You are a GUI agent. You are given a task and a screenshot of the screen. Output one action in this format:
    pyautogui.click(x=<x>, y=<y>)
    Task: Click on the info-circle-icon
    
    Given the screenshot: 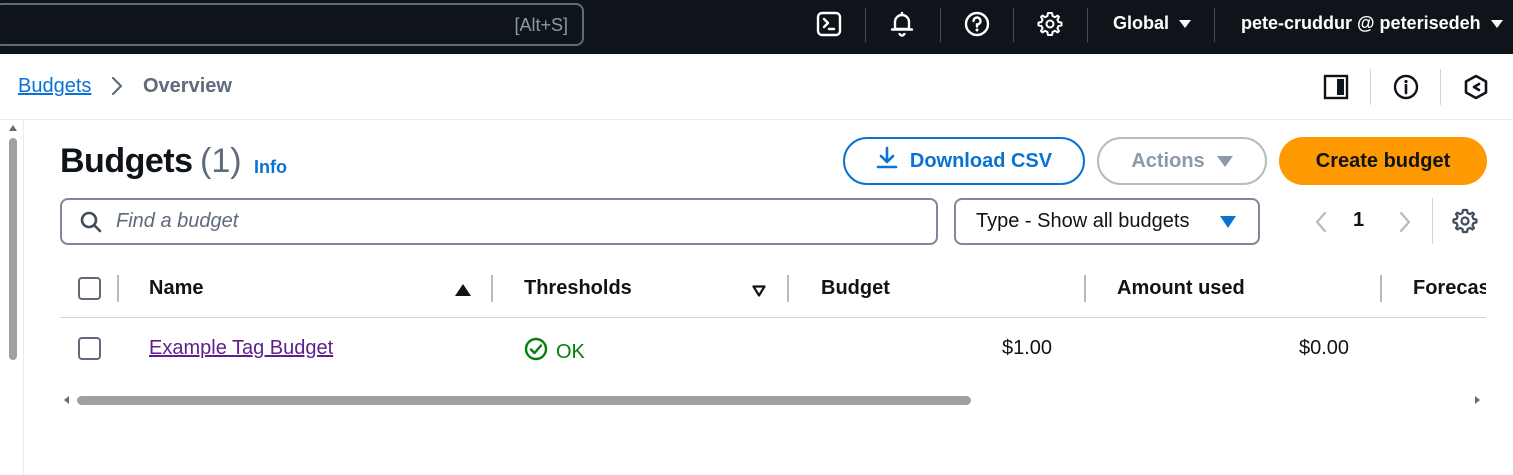 What is the action you would take?
    pyautogui.click(x=1406, y=87)
    